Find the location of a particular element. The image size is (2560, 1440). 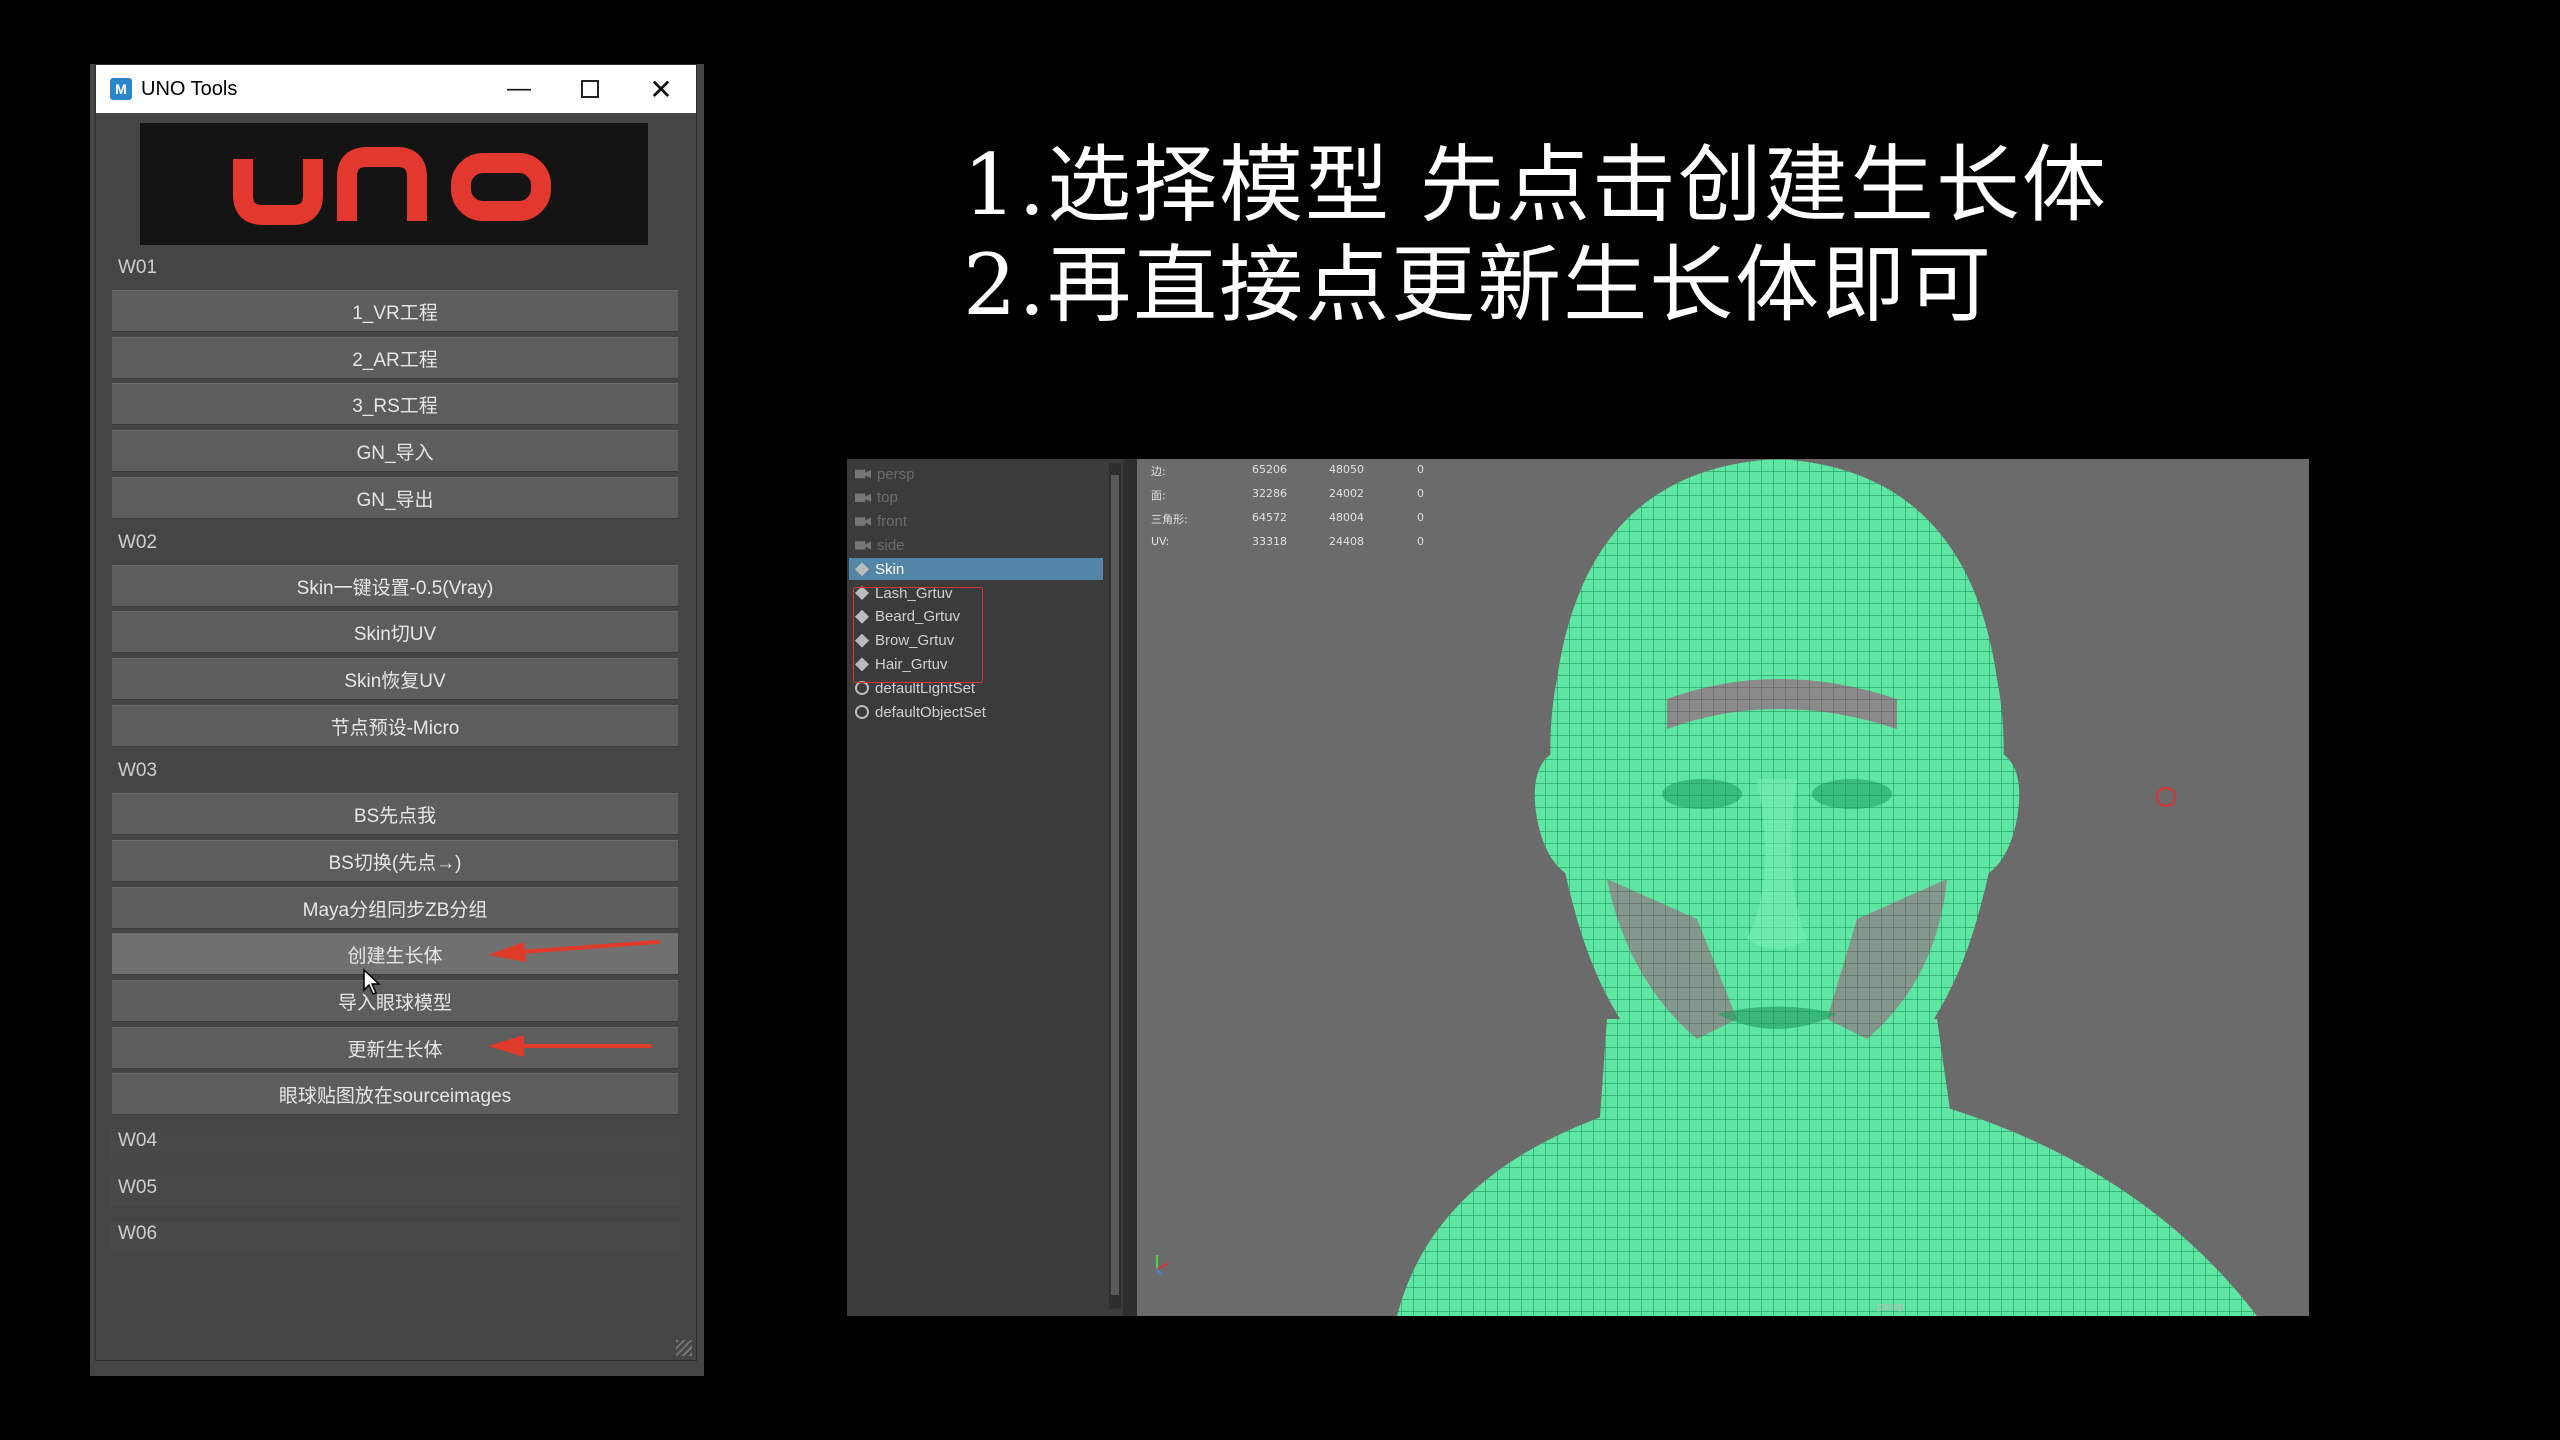

outliner-item-label: Skin is located at coordinates (890, 569).